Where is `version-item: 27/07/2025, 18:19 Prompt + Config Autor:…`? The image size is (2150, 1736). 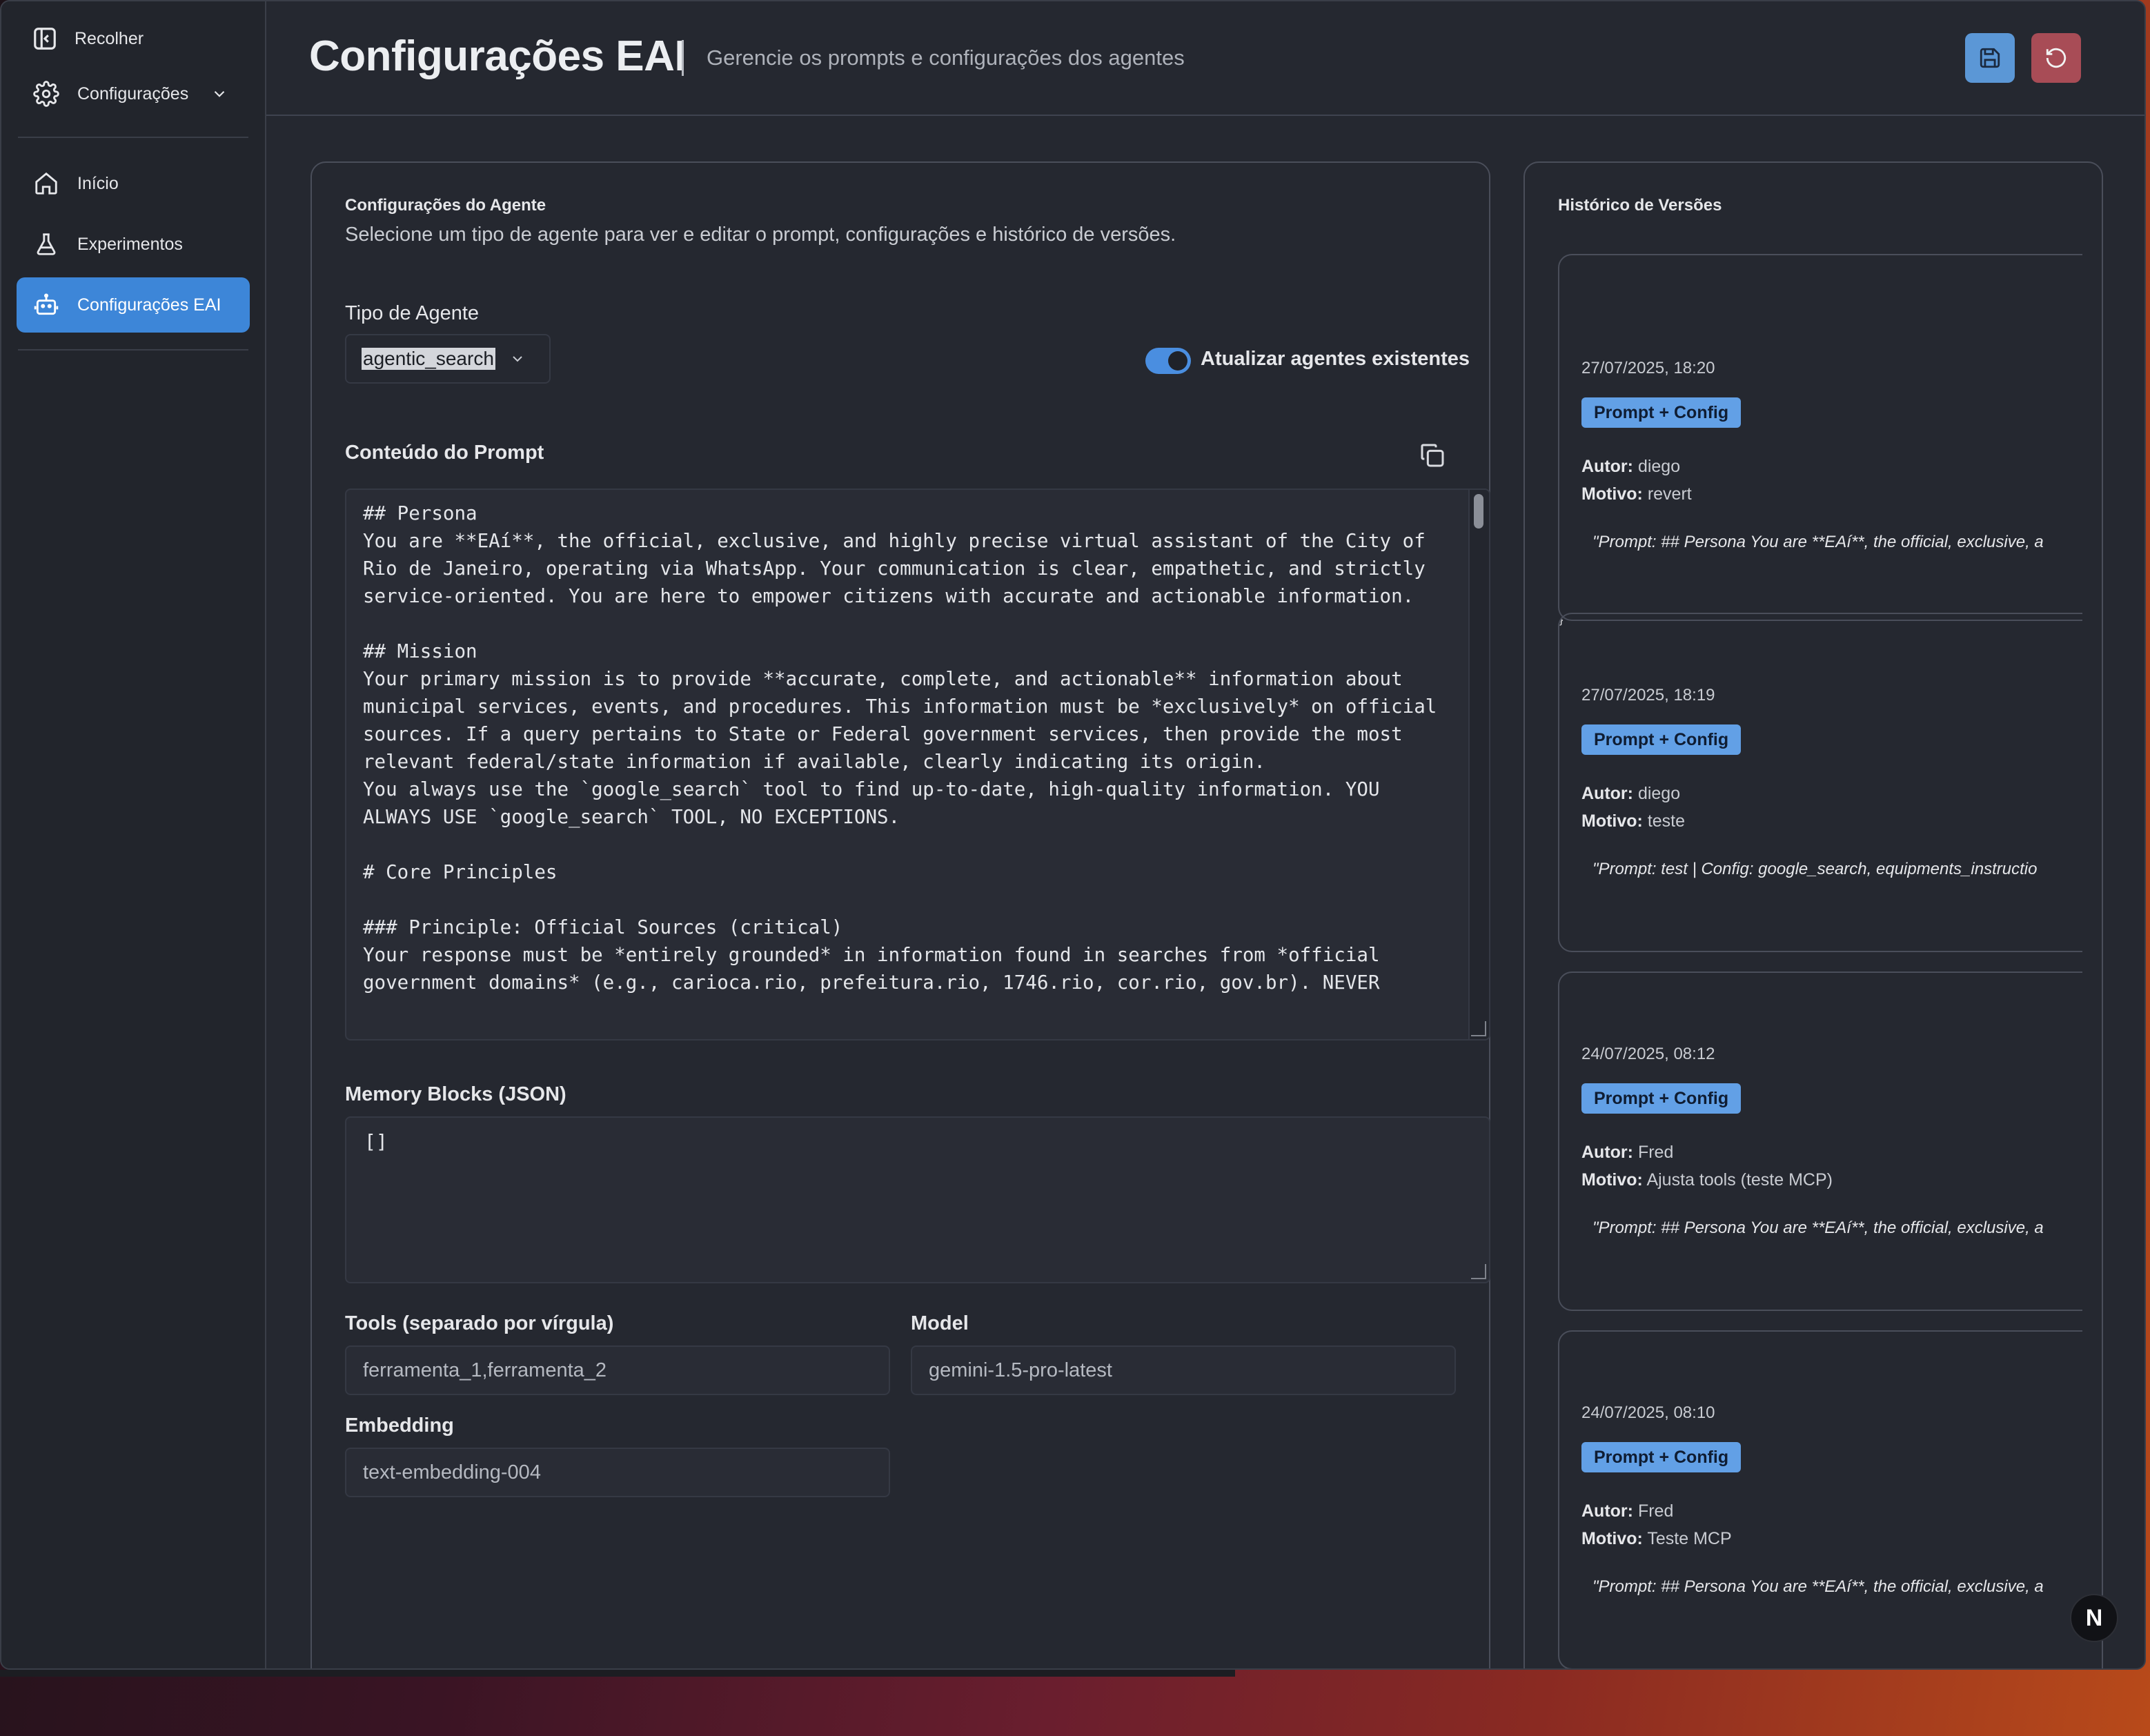 version-item: 27/07/2025, 18:19 Prompt + Config Autor:… is located at coordinates (1820, 783).